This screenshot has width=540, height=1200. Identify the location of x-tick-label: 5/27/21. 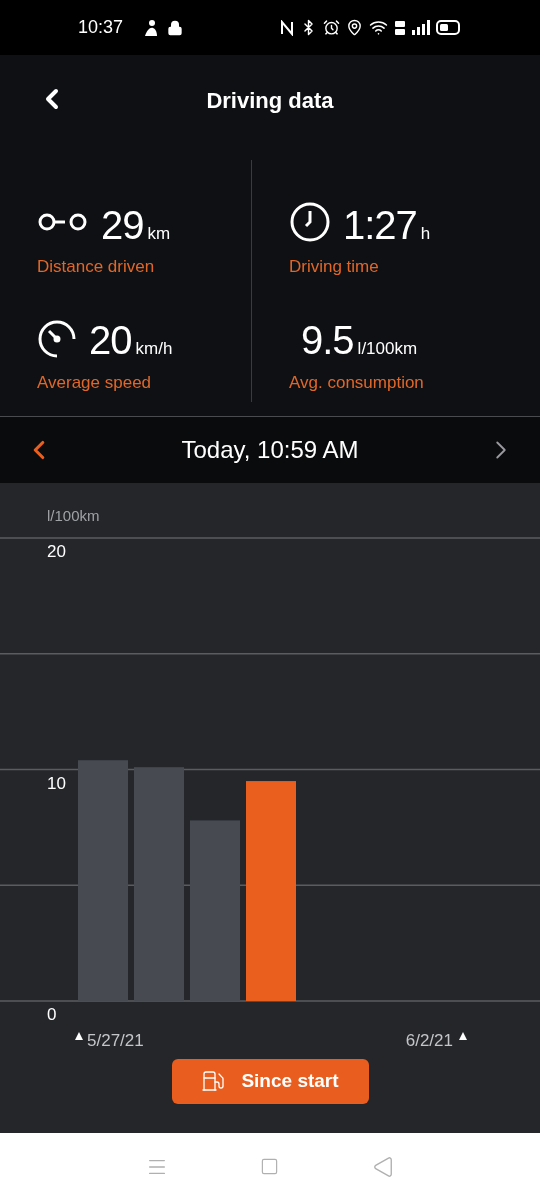
(115, 1040).